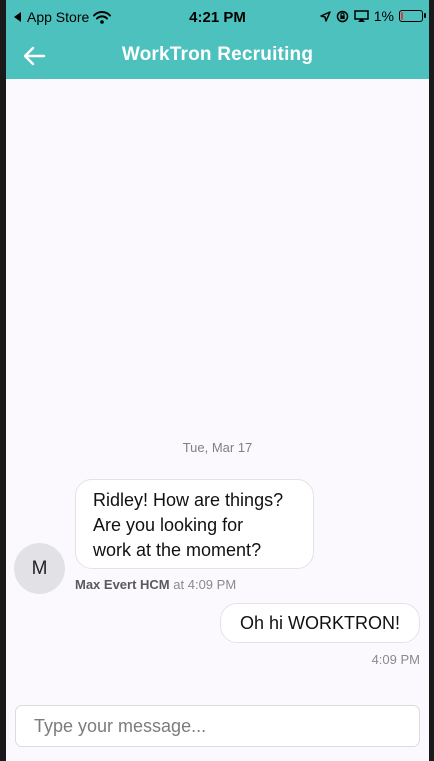  What do you see at coordinates (122, 584) in the screenshot?
I see `sender-name: Max Evert HCM` at bounding box center [122, 584].